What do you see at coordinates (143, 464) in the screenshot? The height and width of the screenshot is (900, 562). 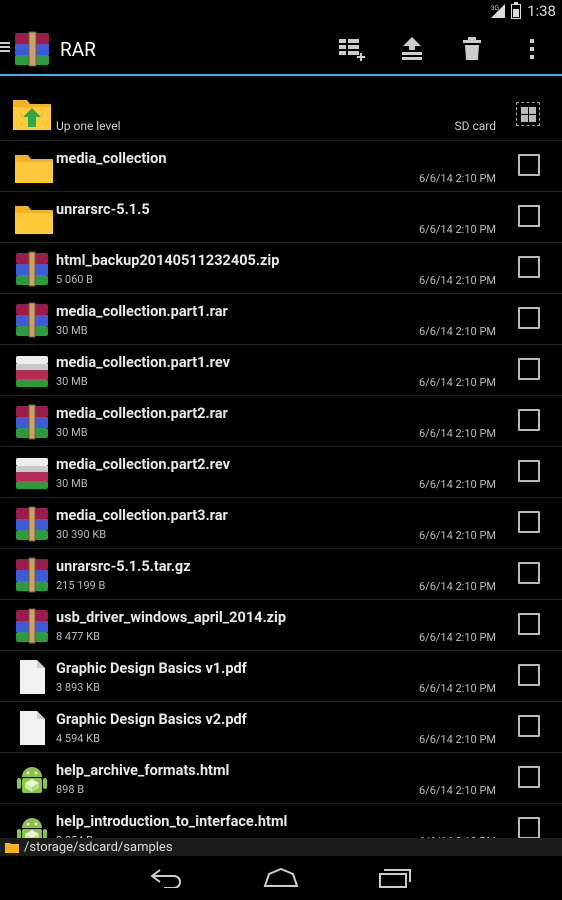 I see `file-name: media_collection.part2.rev` at bounding box center [143, 464].